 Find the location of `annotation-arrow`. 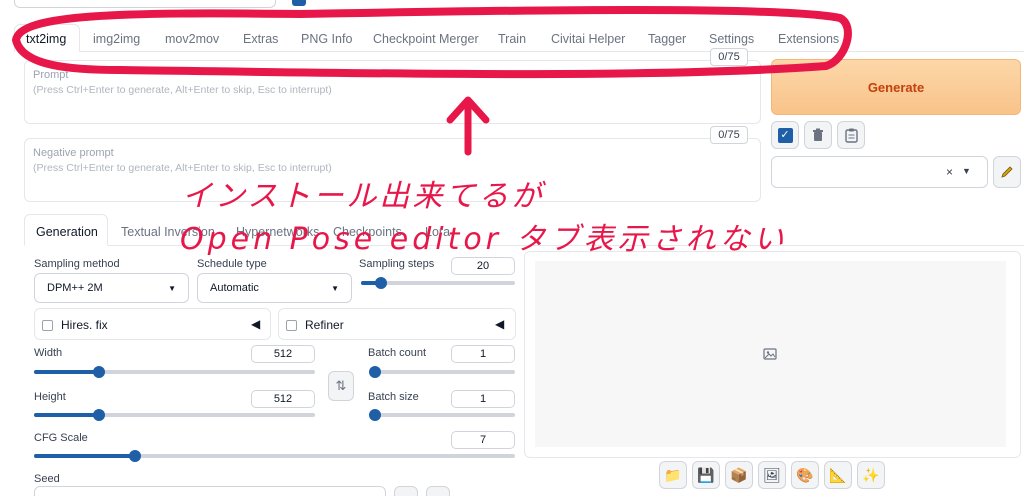

annotation-arrow is located at coordinates (468, 126).